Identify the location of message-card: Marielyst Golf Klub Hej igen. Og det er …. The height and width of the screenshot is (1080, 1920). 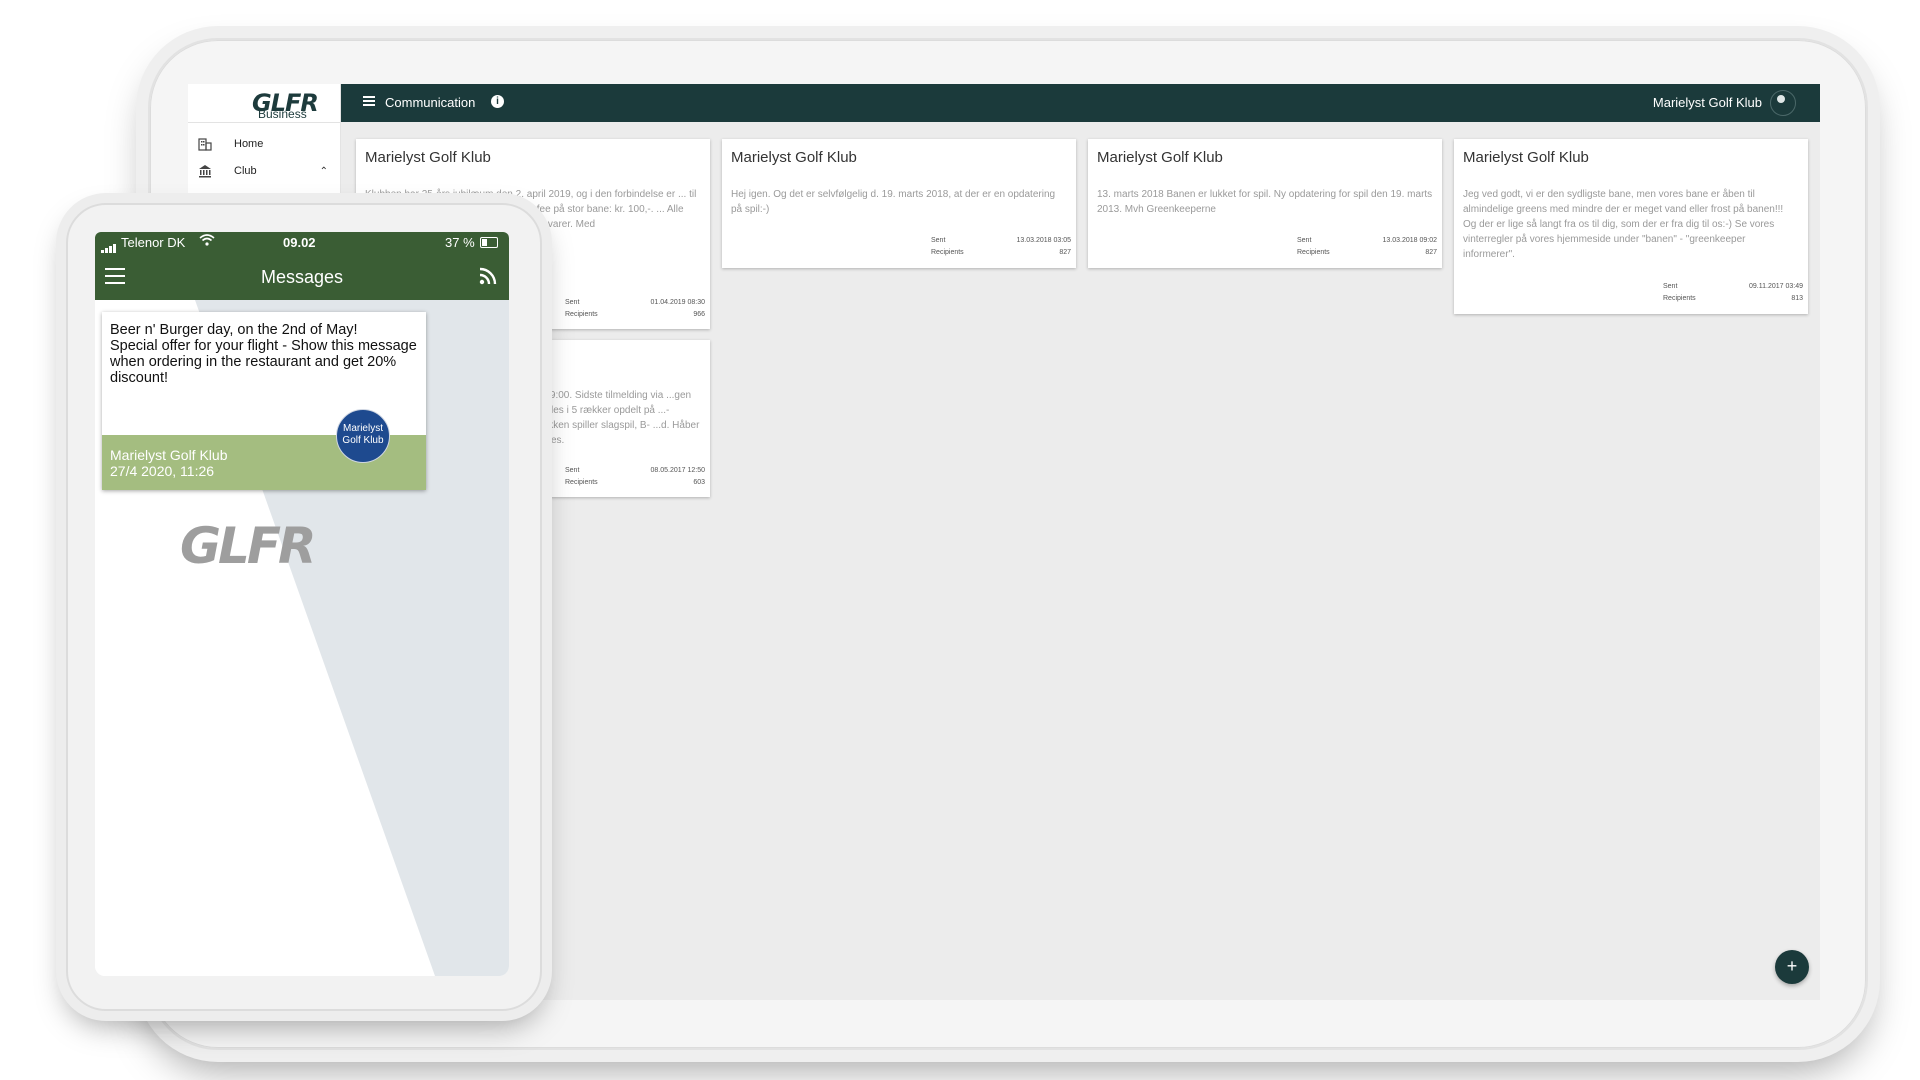
(899, 203).